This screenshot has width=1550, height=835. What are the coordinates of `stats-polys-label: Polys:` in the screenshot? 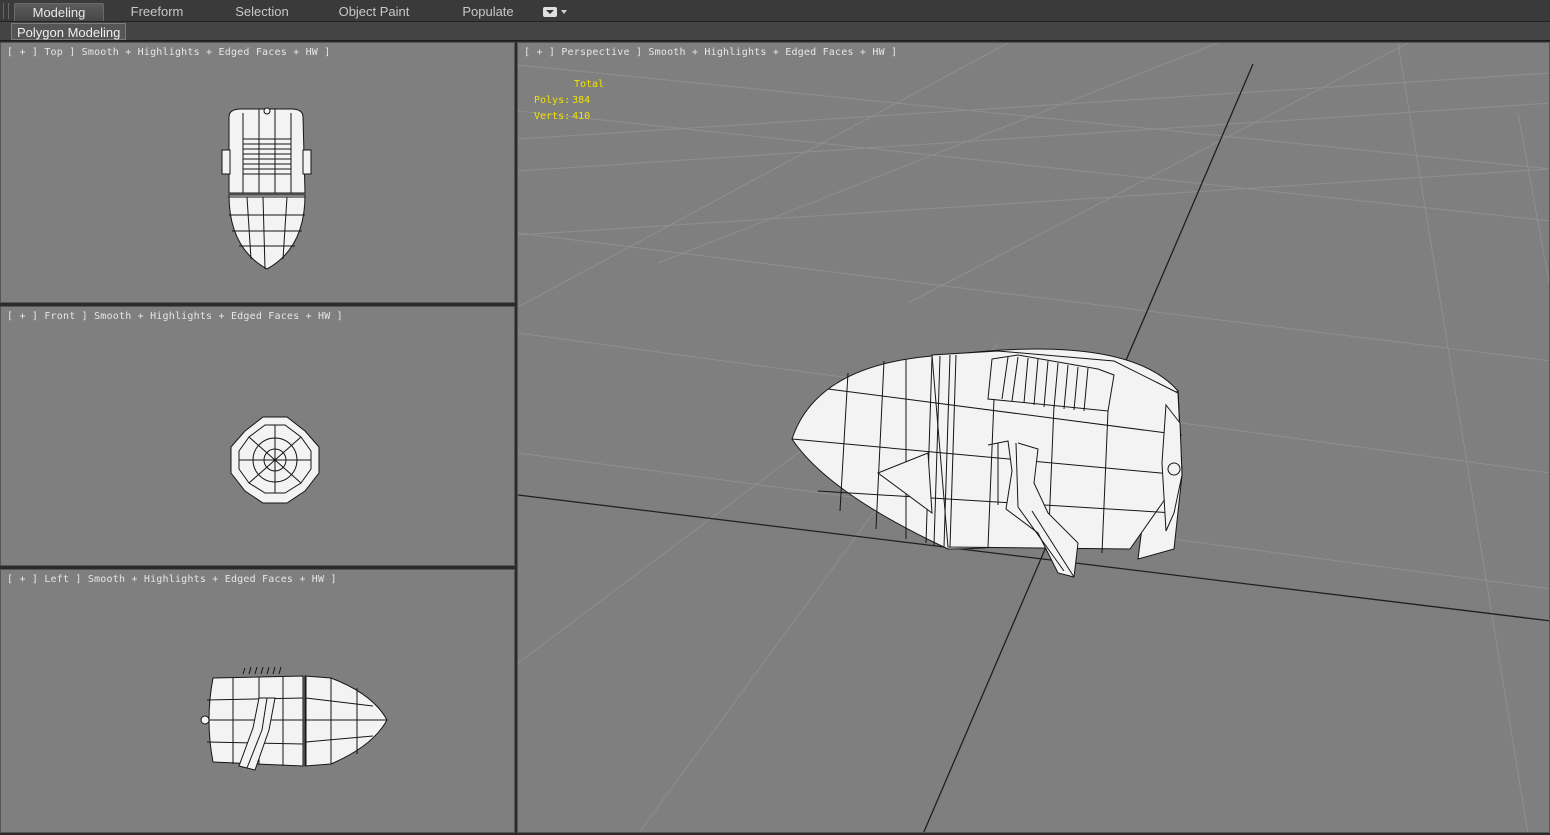 It's located at (552, 100).